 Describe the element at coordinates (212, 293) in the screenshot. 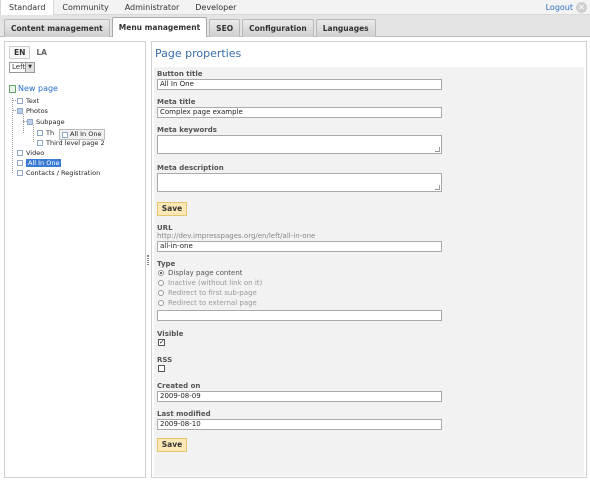

I see `radio-label: Redirect to first sub-page` at that location.